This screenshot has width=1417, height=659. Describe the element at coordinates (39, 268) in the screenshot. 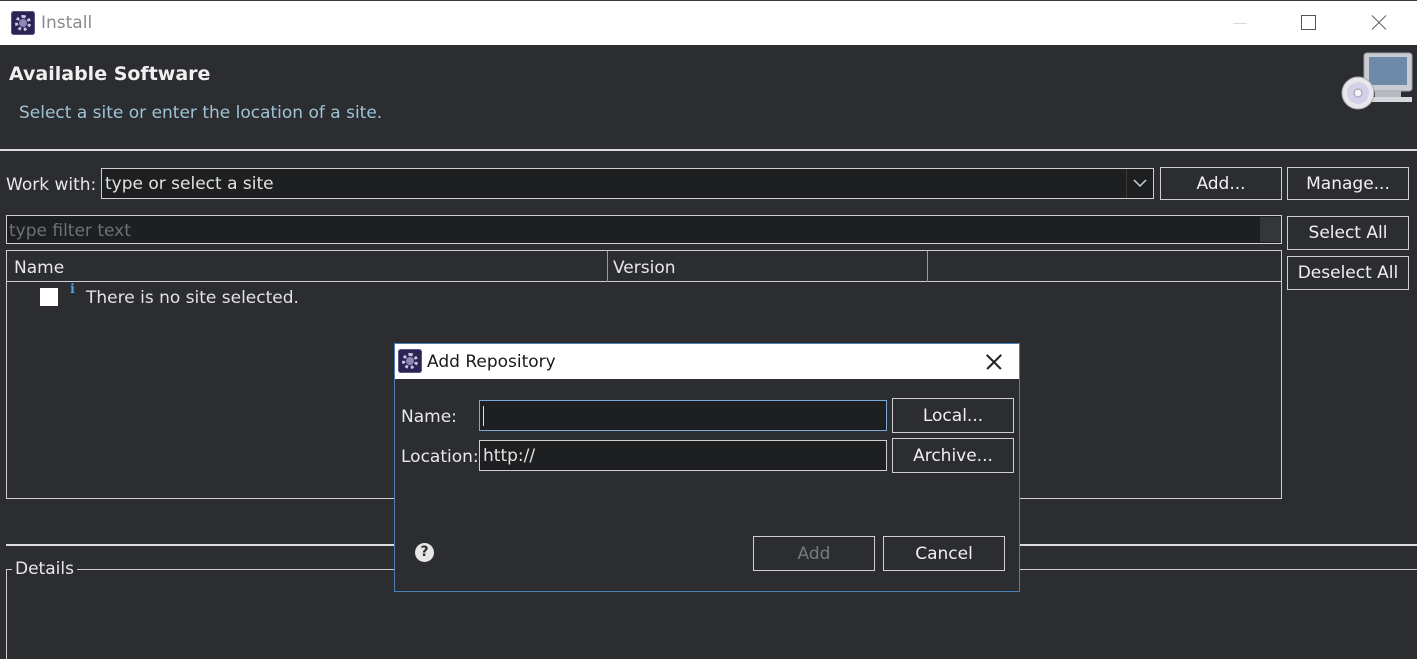

I see `column-header-name: Name` at that location.